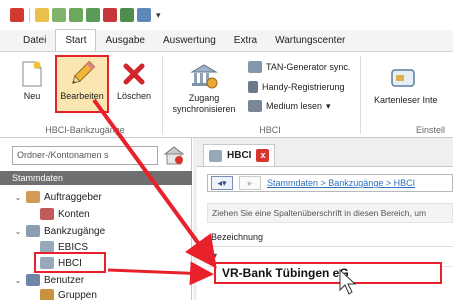 The height and width of the screenshot is (300, 453). Describe the element at coordinates (32, 74) in the screenshot. I see `new-document-icon` at that location.